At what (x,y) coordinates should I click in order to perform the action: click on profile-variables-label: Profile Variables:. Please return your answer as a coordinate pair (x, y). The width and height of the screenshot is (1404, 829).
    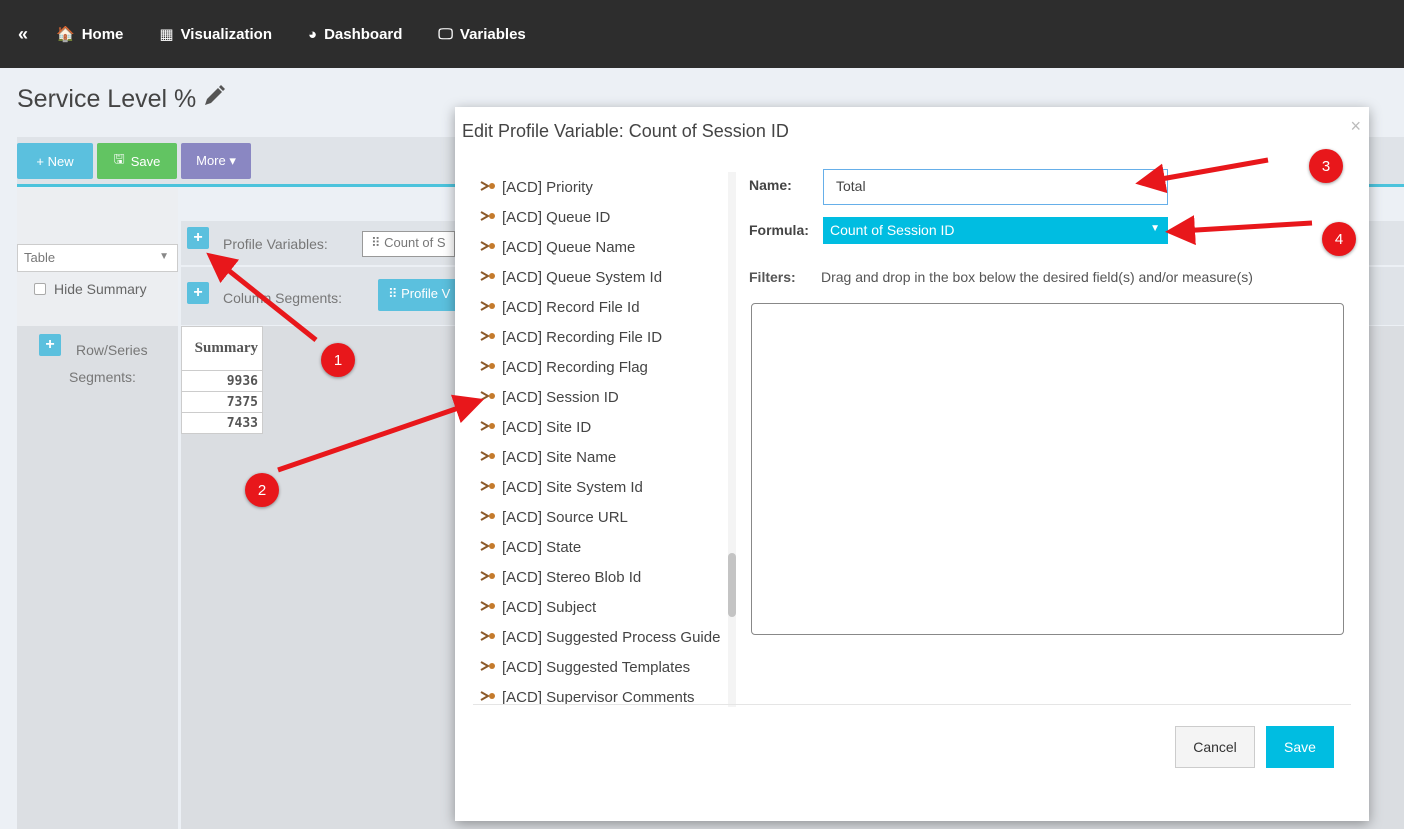
    Looking at the image, I should click on (275, 244).